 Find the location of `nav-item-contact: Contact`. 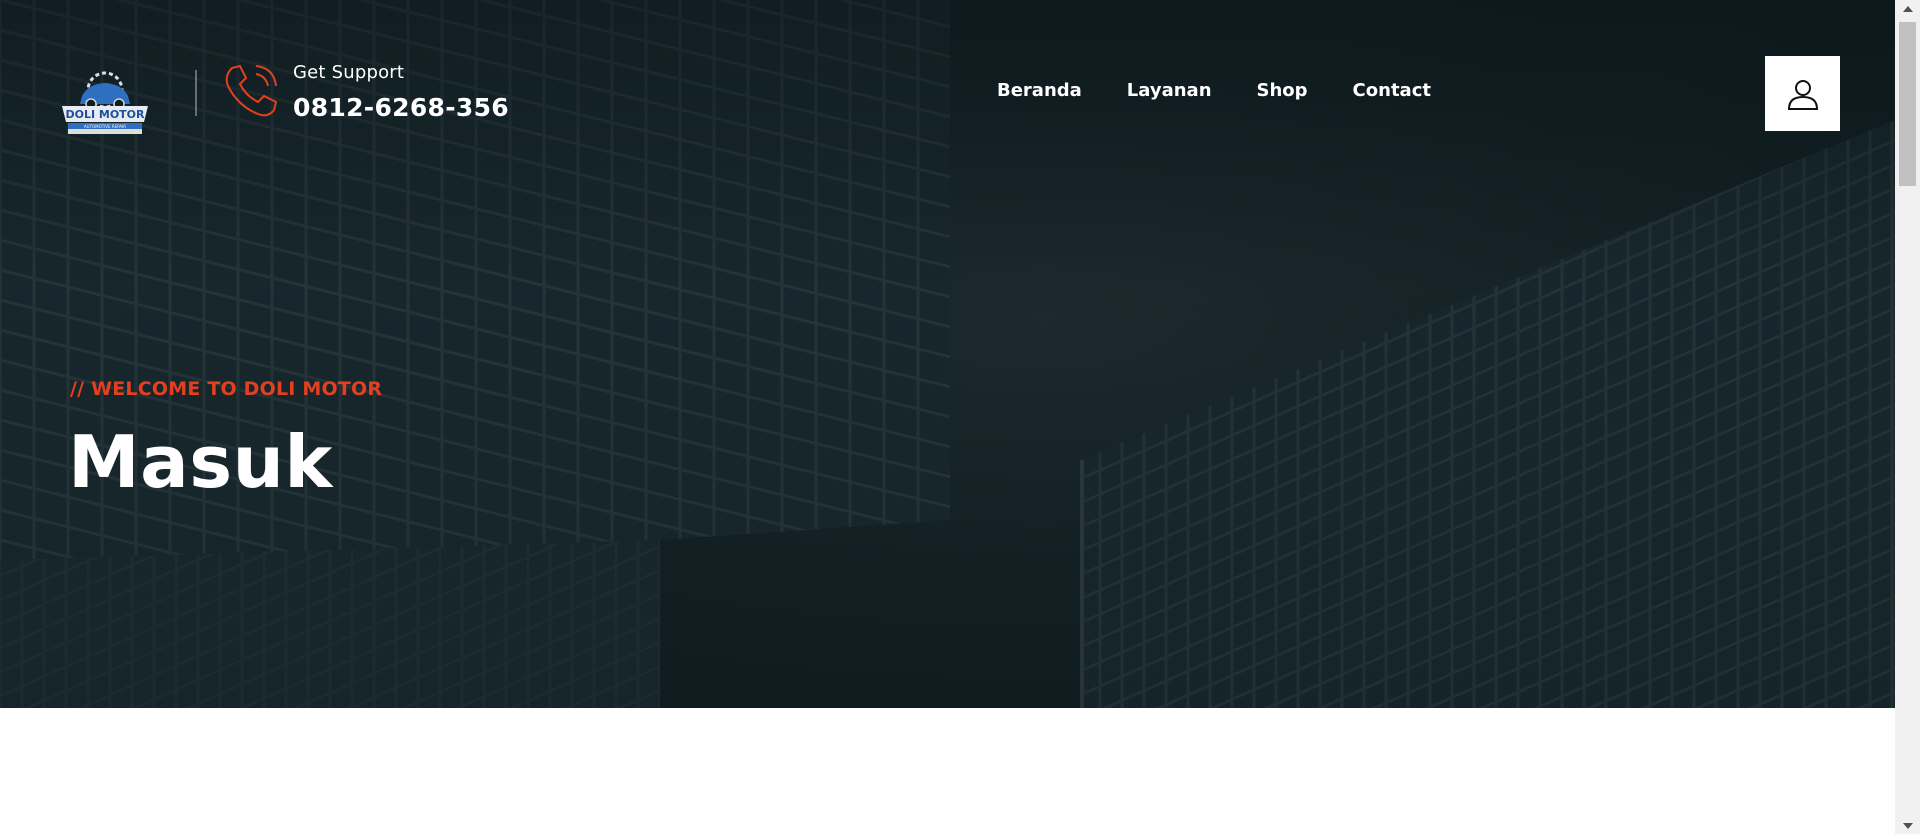

nav-item-contact: Contact is located at coordinates (1392, 90).